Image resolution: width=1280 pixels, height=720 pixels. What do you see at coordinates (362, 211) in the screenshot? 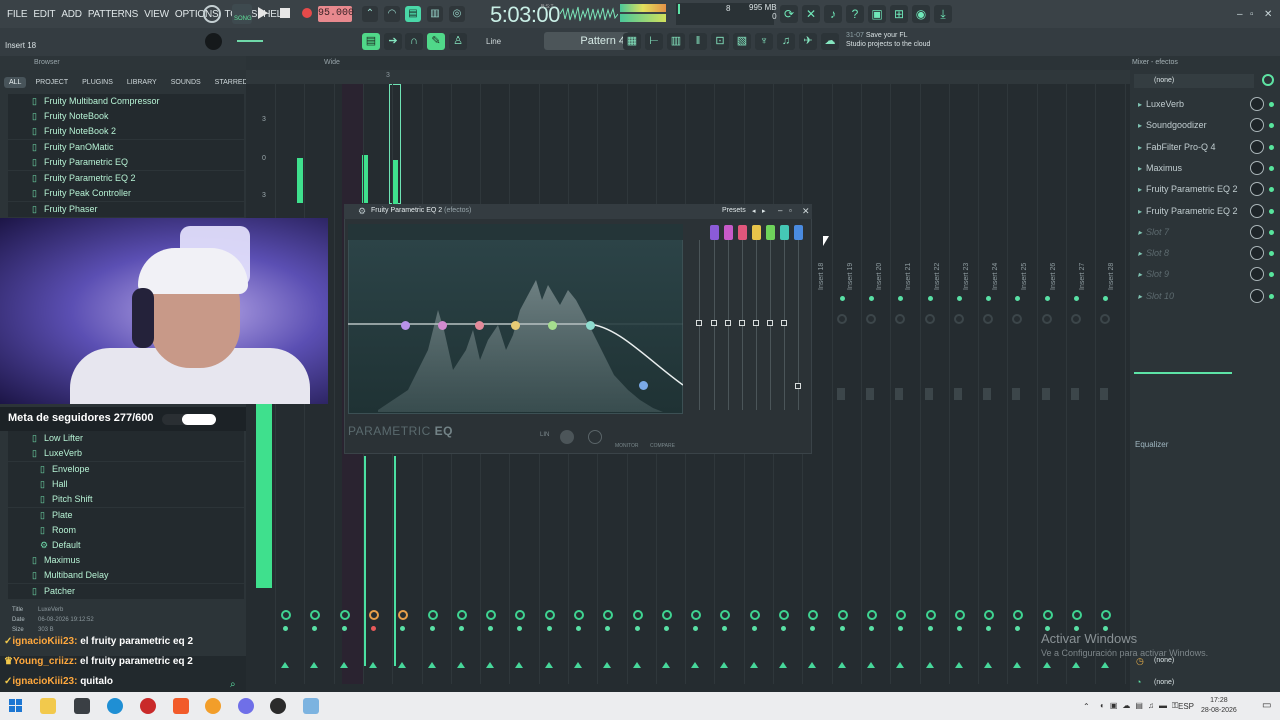
I see `gear-icon: ⚙` at bounding box center [362, 211].